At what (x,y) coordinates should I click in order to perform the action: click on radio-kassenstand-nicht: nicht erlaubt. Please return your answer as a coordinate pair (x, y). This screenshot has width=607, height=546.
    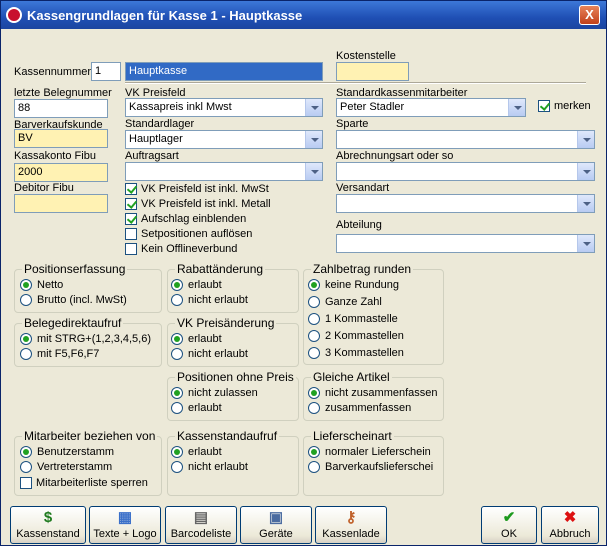
    Looking at the image, I should click on (209, 468).